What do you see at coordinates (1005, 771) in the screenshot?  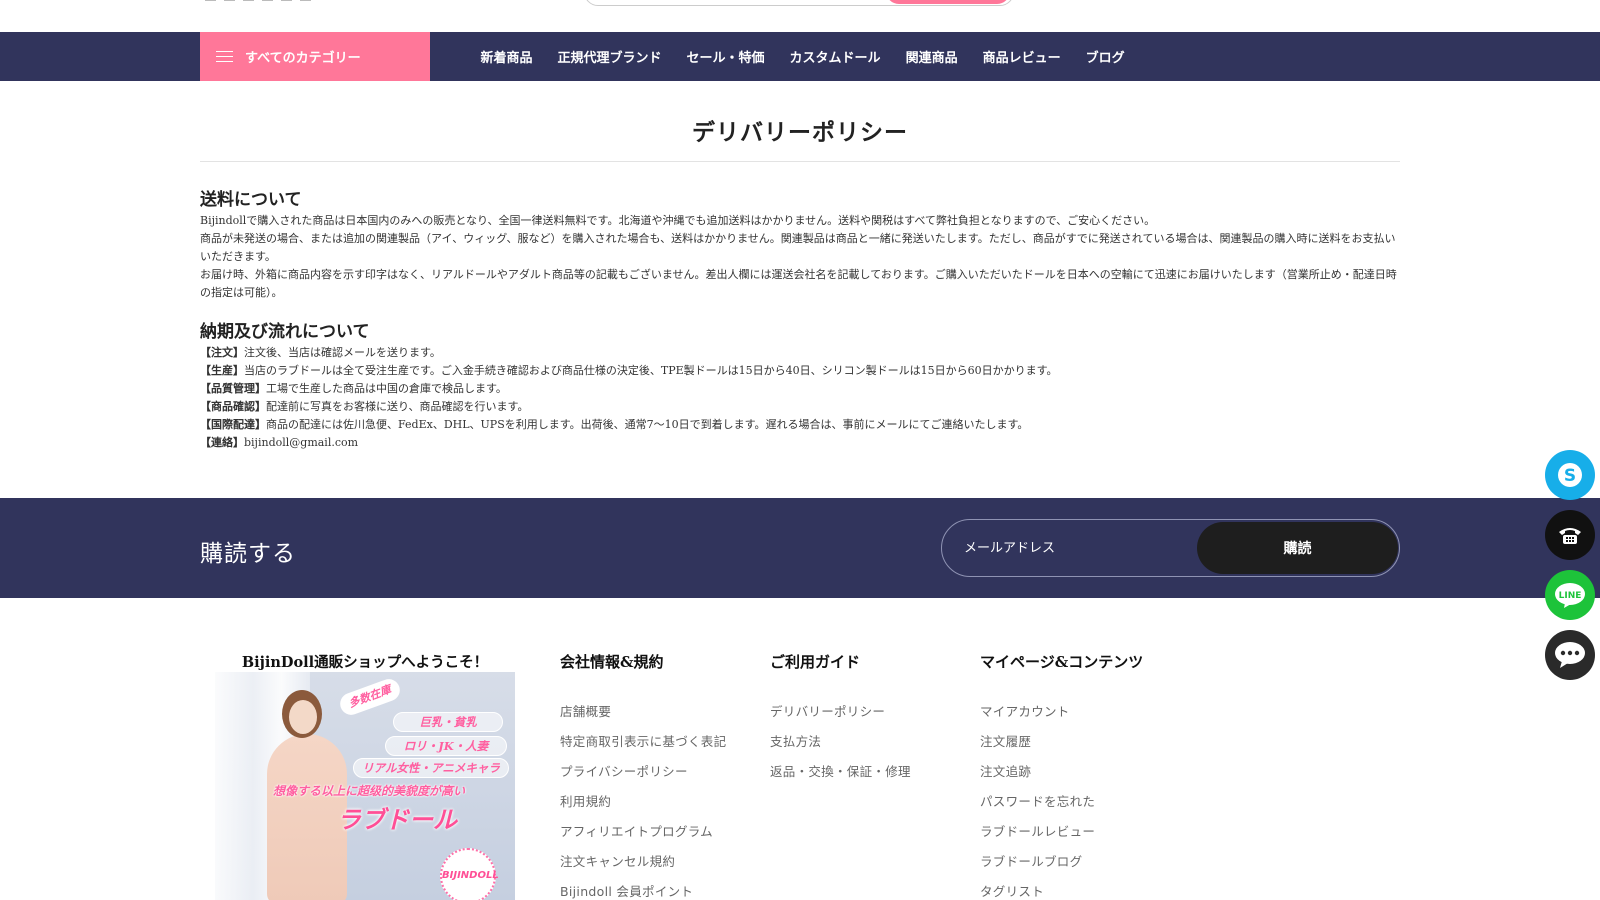 I see `footer-link-text: 注文追跡` at bounding box center [1005, 771].